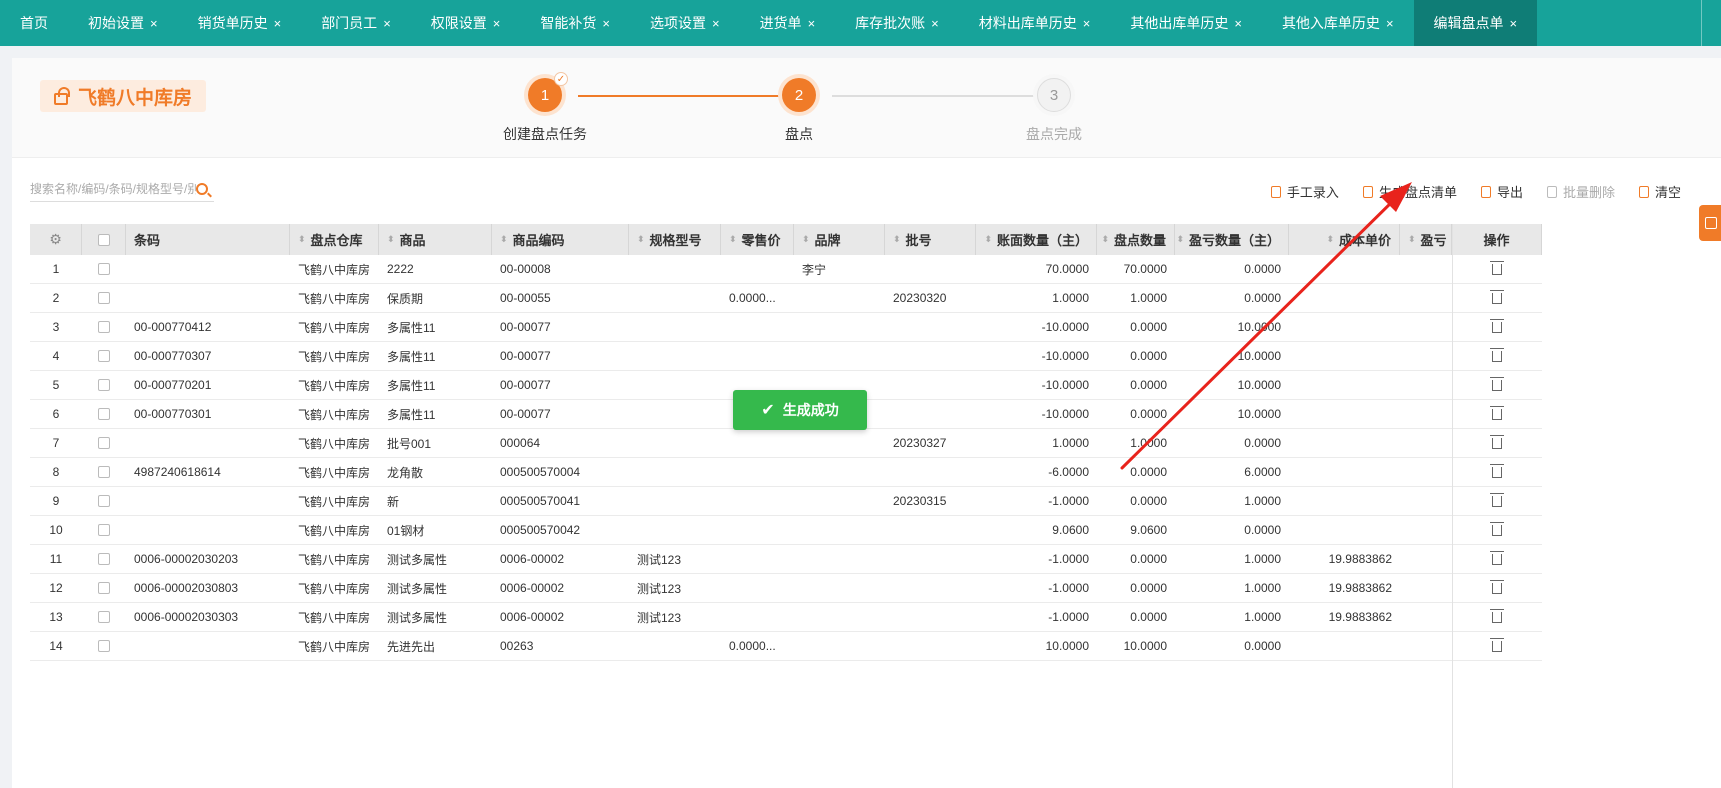 This screenshot has height=788, width=1721. I want to click on tab-4: 权限设置 ×, so click(466, 23).